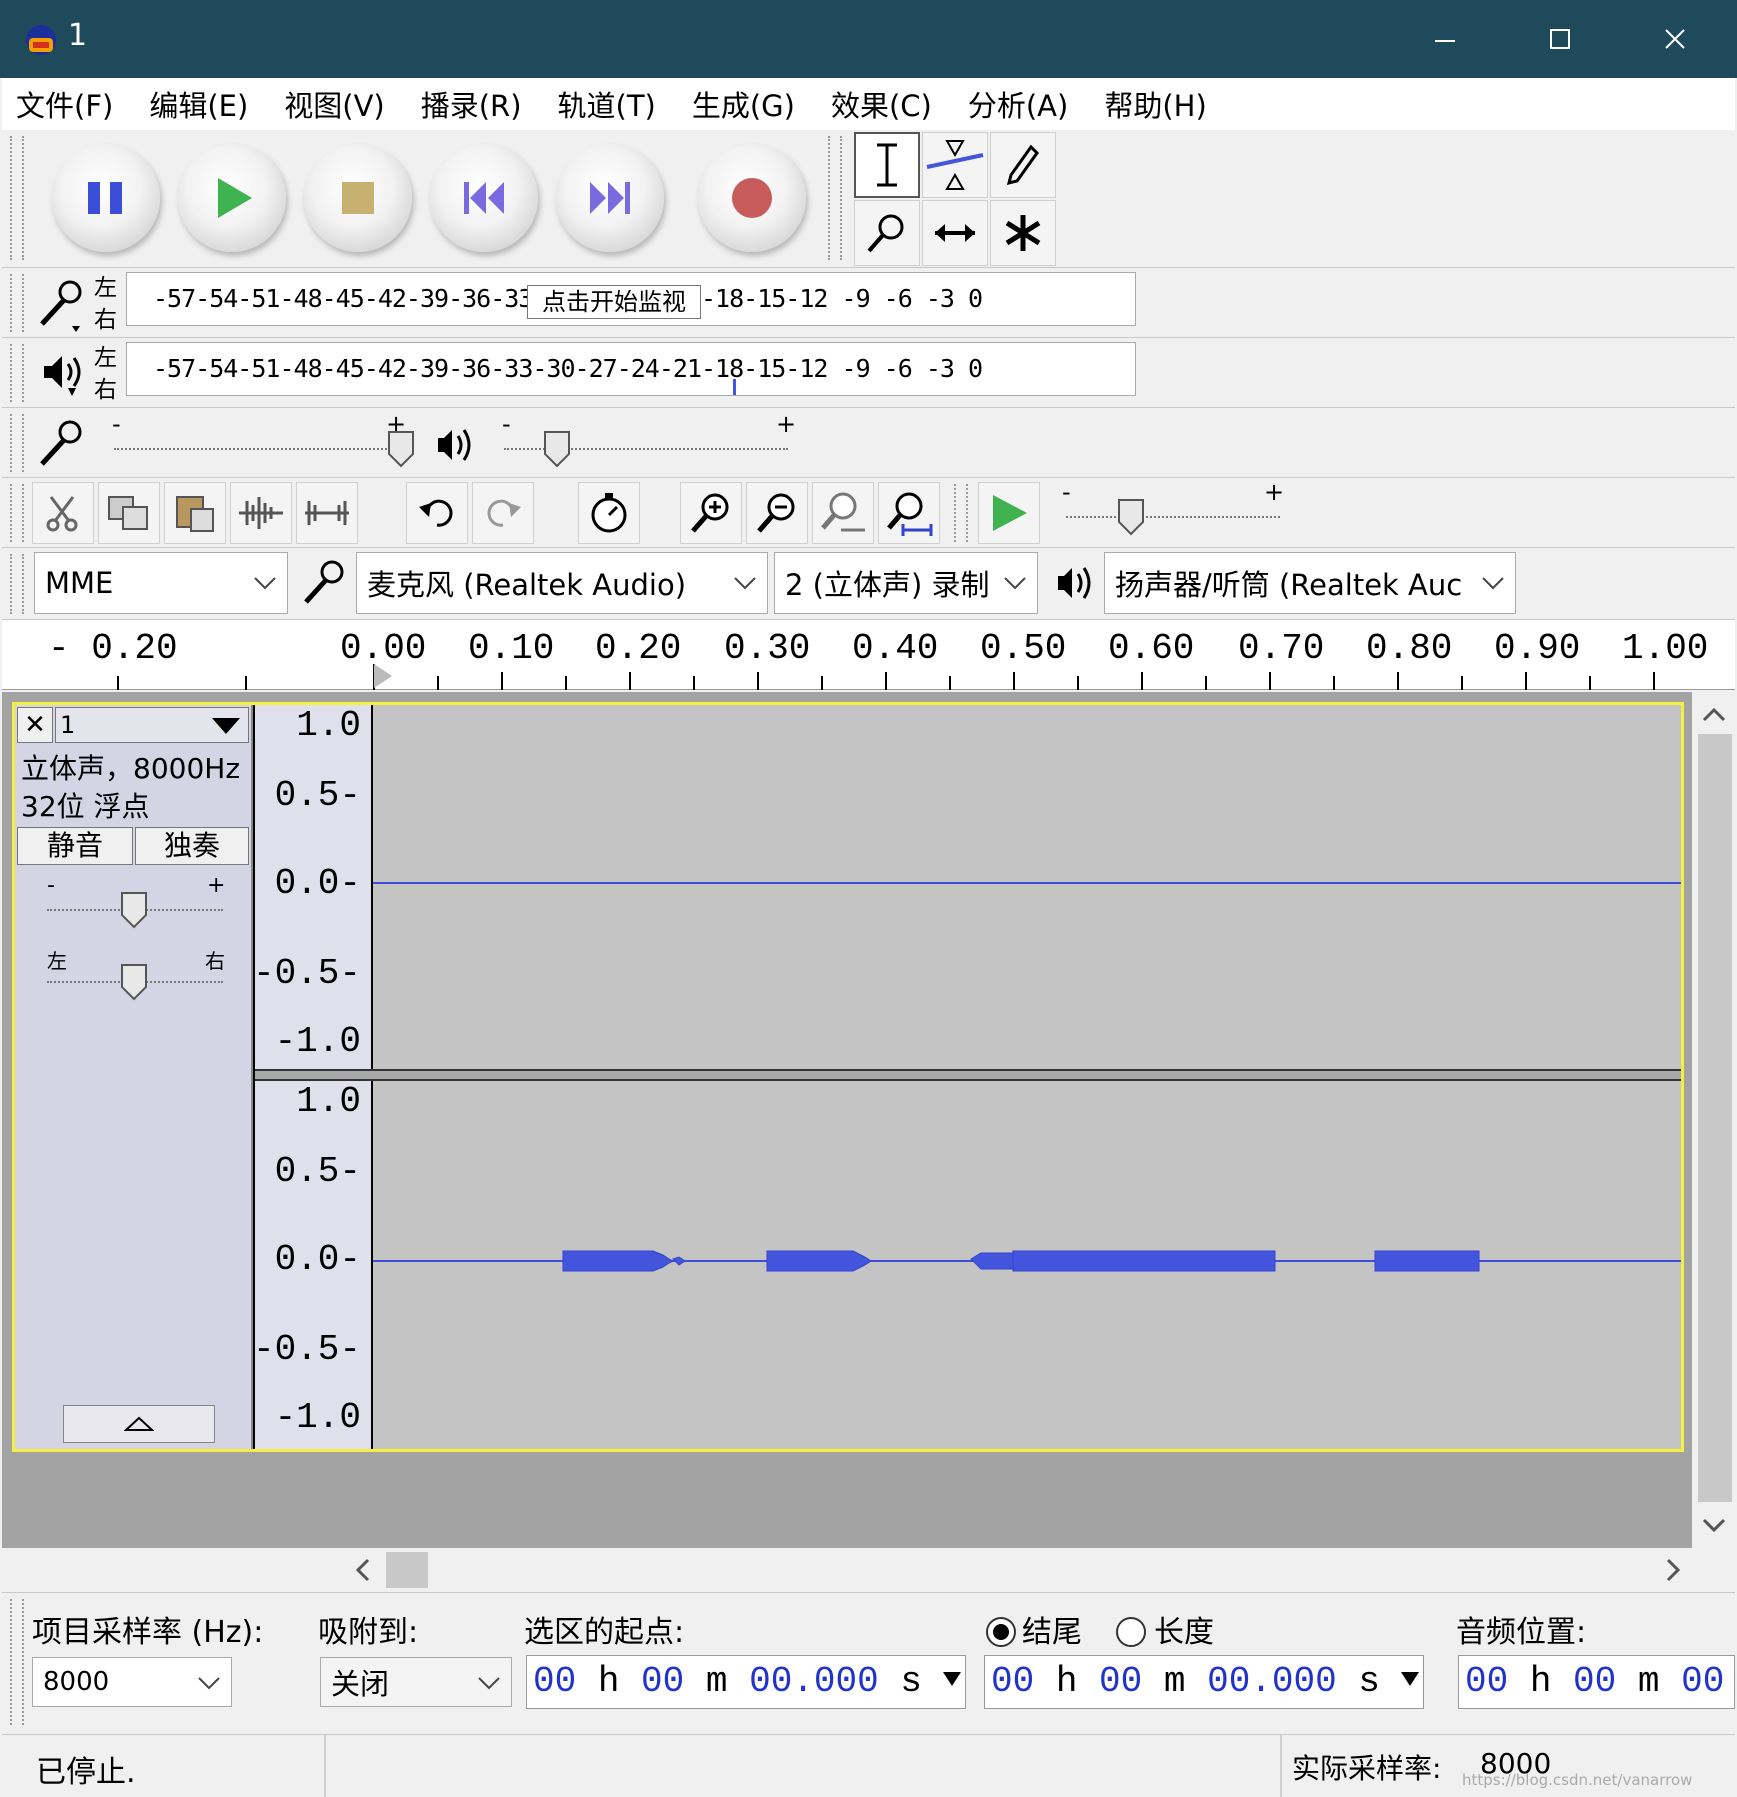 The image size is (1737, 1797). What do you see at coordinates (363, 1570) in the screenshot?
I see `scroll-left-icon` at bounding box center [363, 1570].